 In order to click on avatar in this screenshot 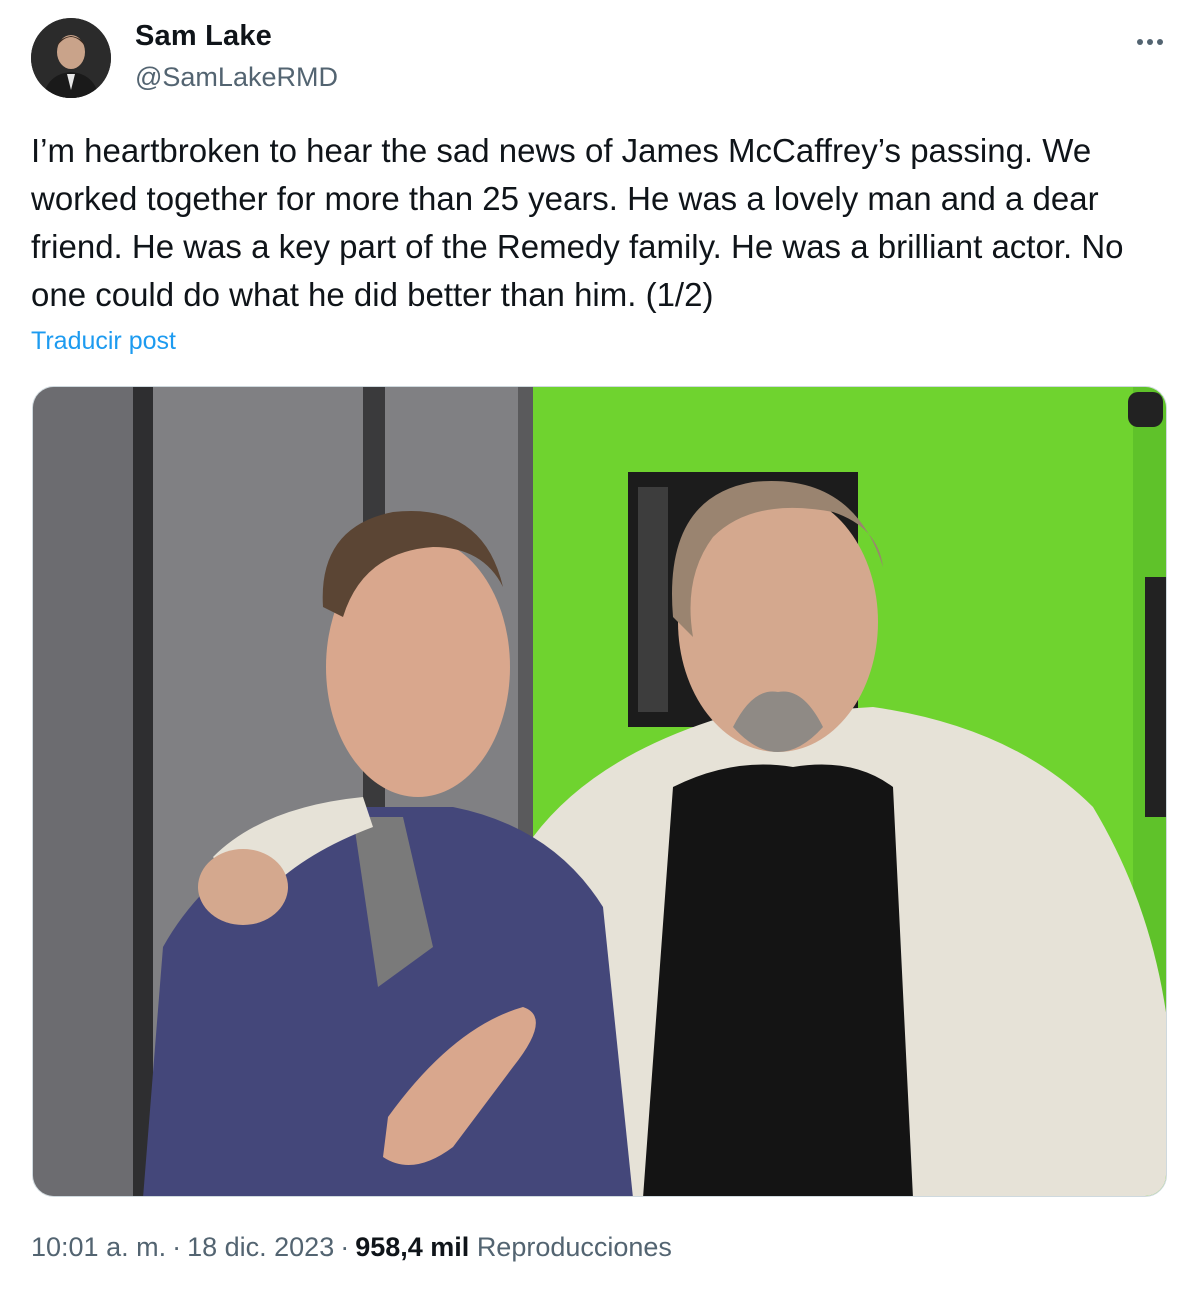, I will do `click(71, 58)`.